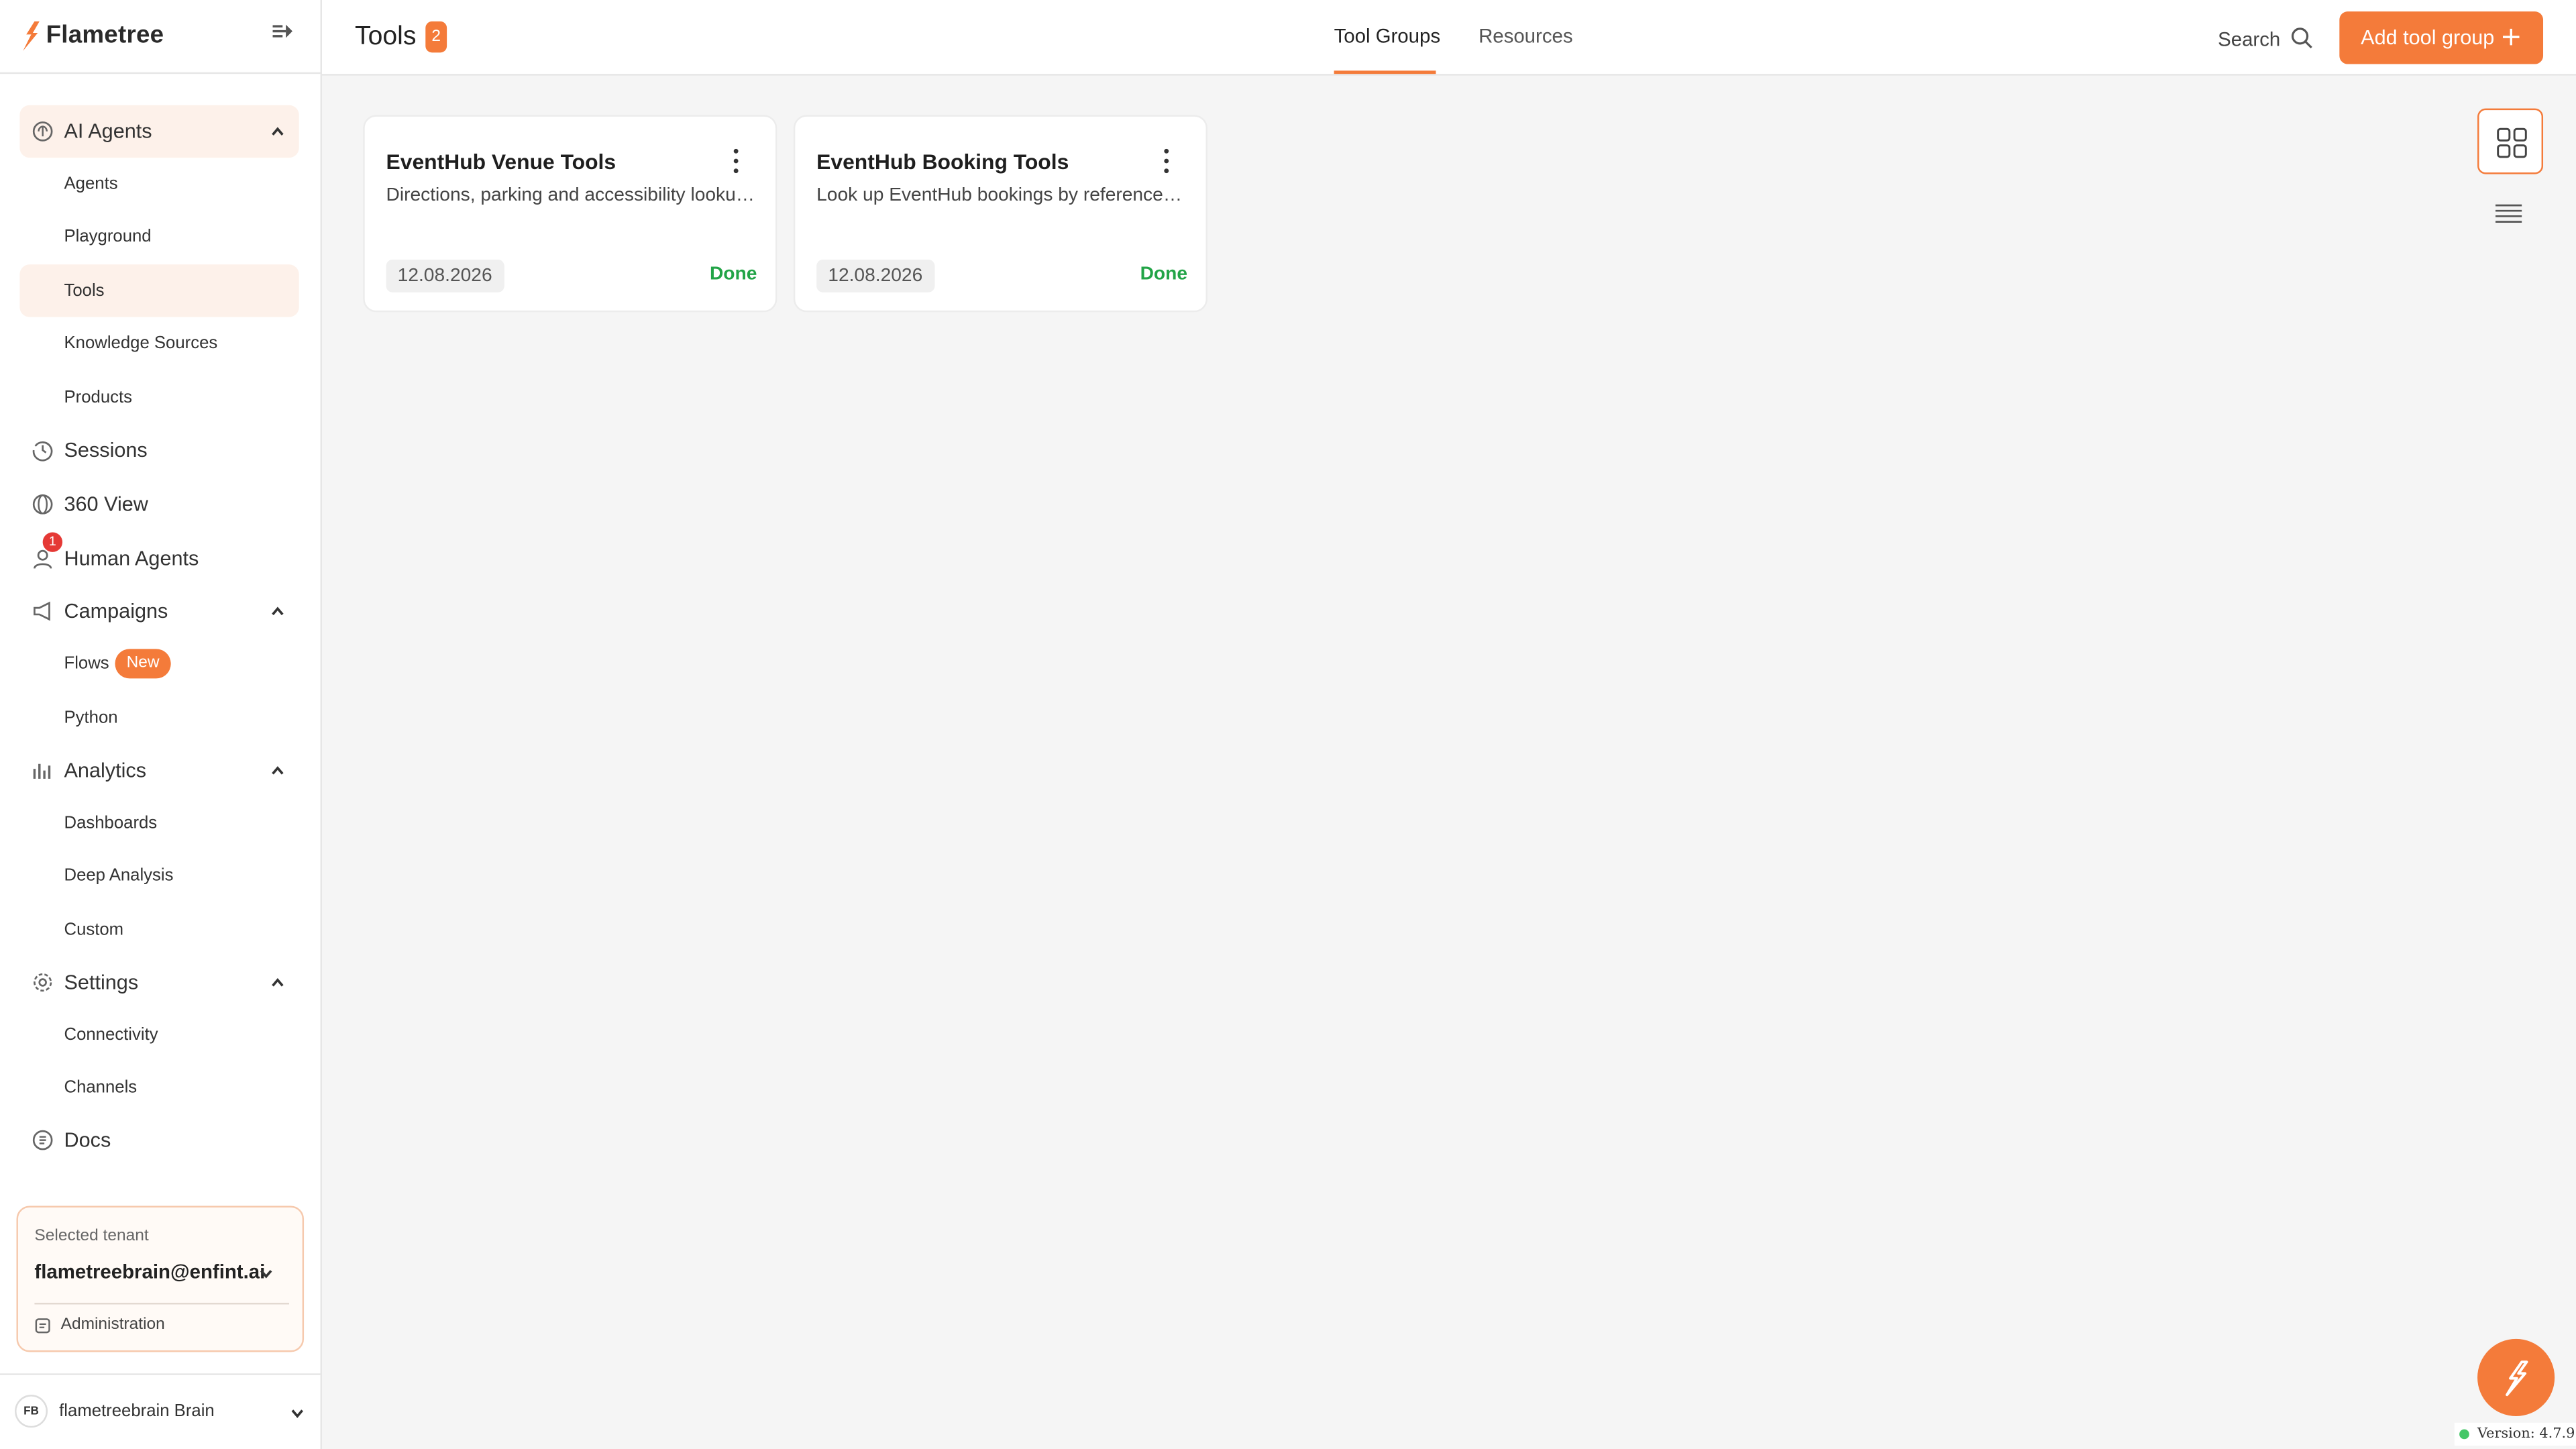 The height and width of the screenshot is (1449, 2576). What do you see at coordinates (131, 558) in the screenshot?
I see `sidebar-item-label: Human Agents` at bounding box center [131, 558].